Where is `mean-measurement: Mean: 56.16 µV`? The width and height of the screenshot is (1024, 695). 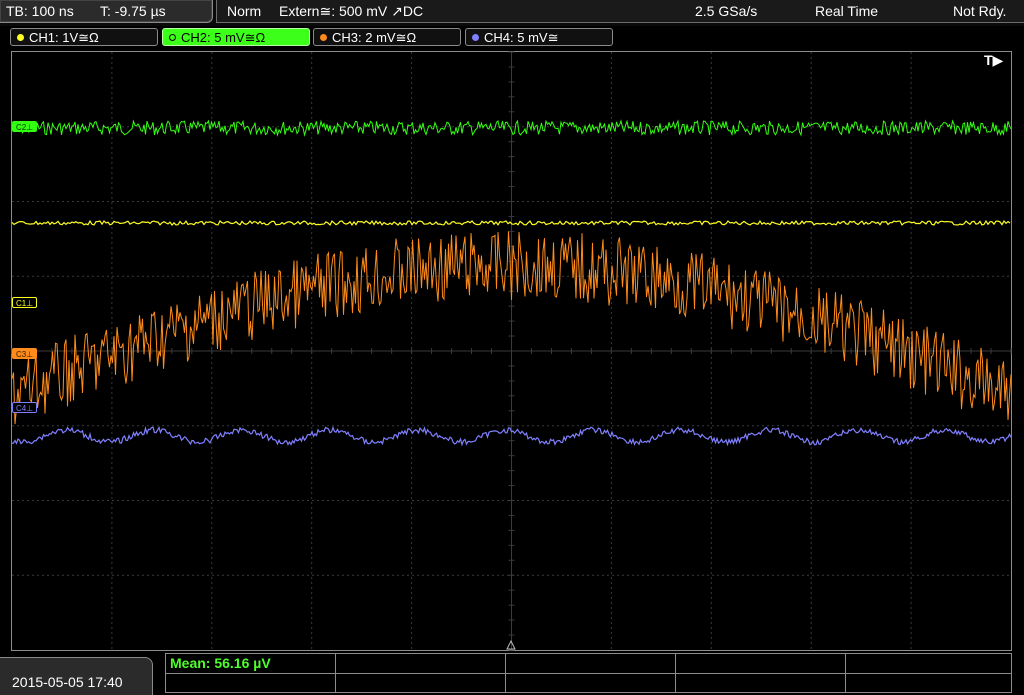 mean-measurement: Mean: 56.16 µV is located at coordinates (220, 663).